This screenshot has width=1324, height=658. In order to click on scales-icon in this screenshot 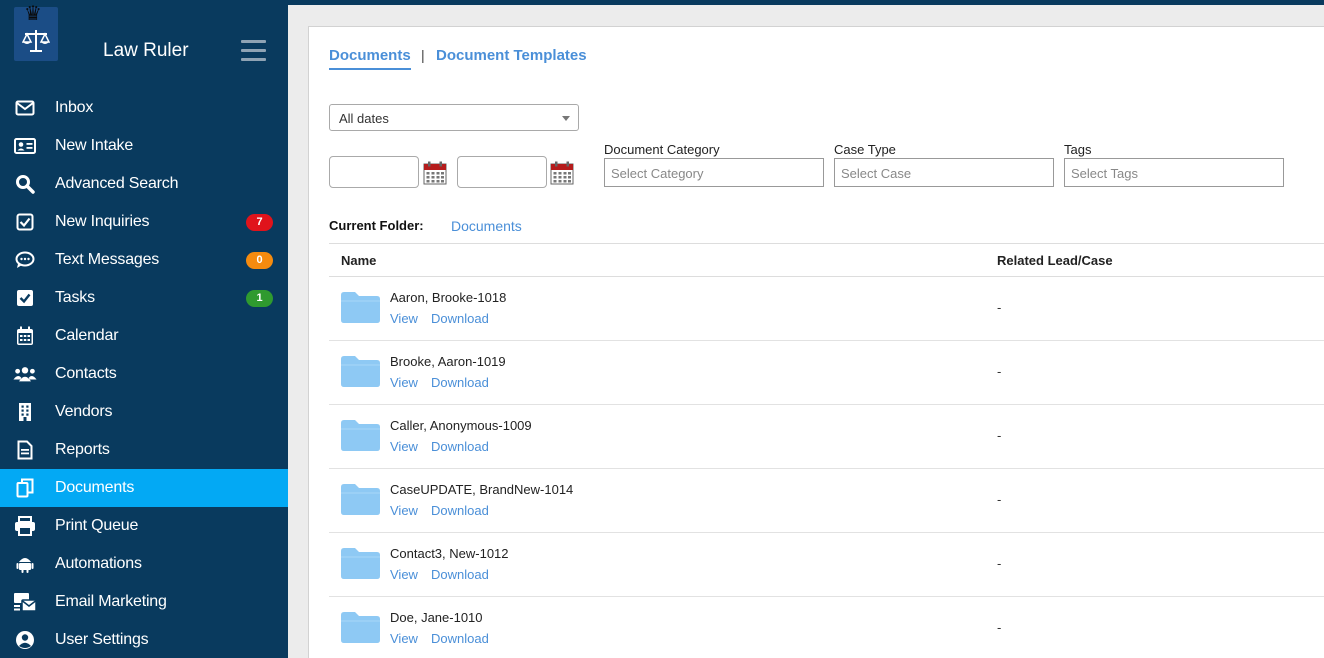, I will do `click(36, 41)`.